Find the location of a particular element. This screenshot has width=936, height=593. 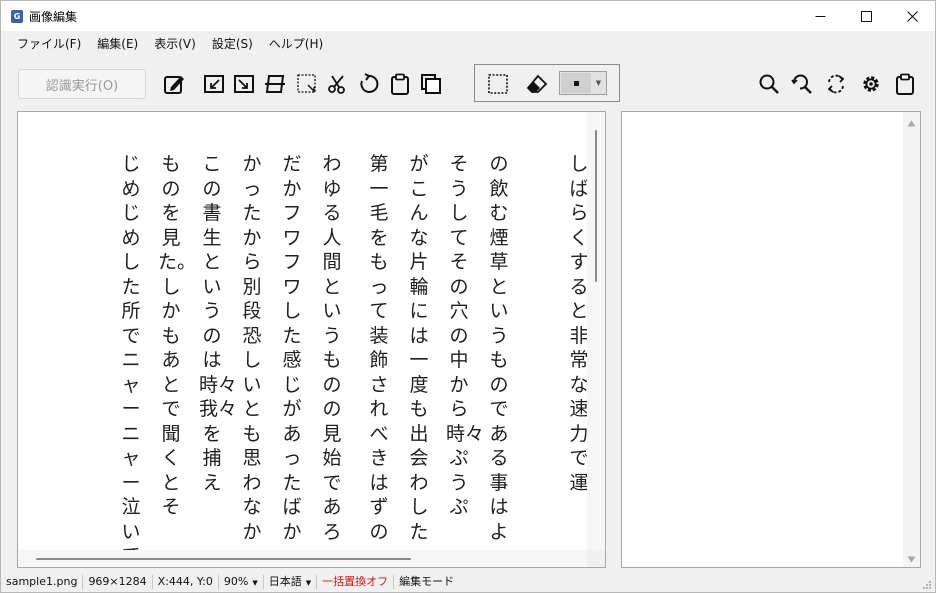

close-button is located at coordinates (912, 16).